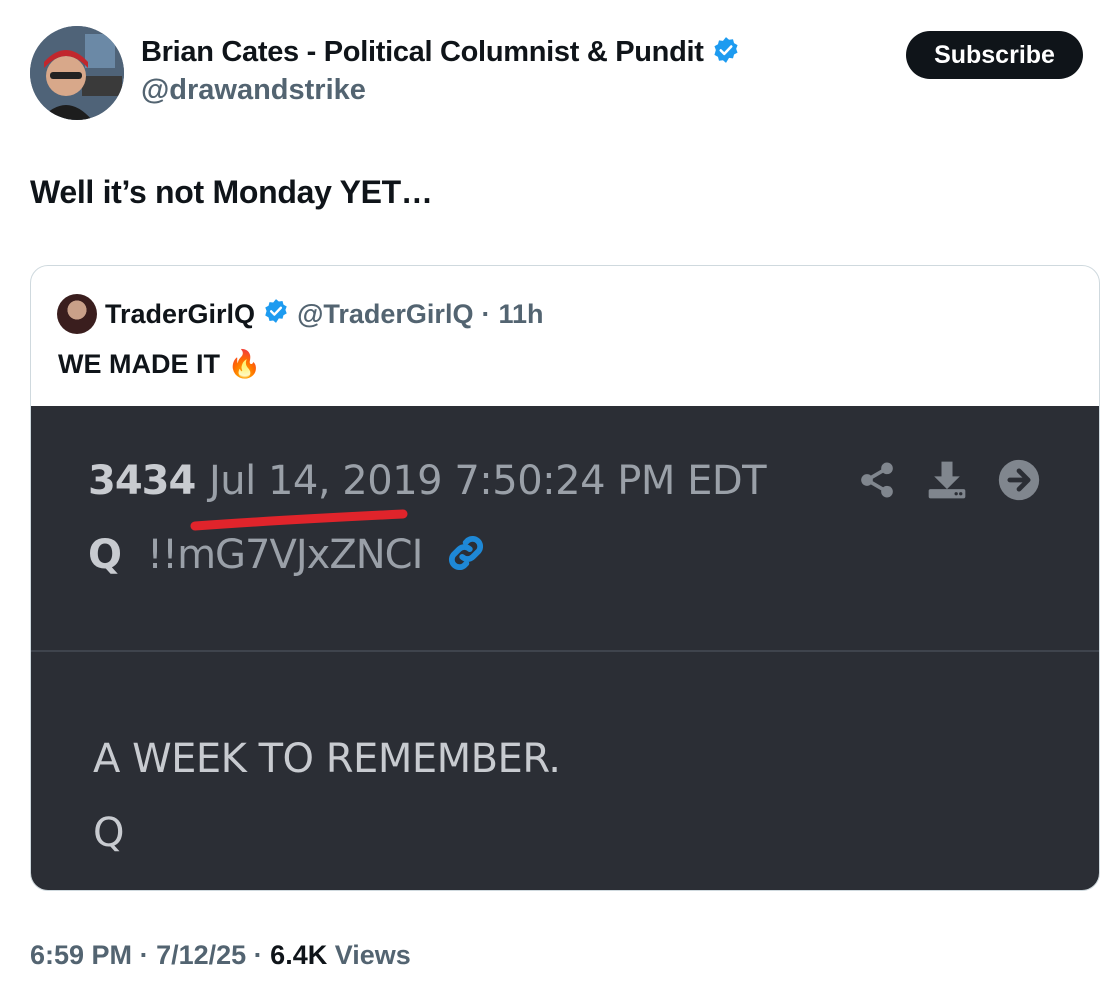 This screenshot has height=998, width=1119. I want to click on views-count: 6.4K, so click(299, 955).